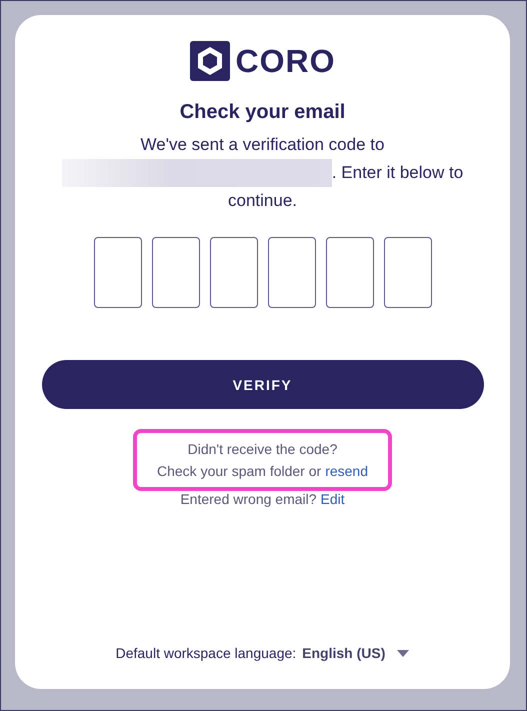 The image size is (527, 711). Describe the element at coordinates (262, 201) in the screenshot. I see `message-text: continue.` at that location.